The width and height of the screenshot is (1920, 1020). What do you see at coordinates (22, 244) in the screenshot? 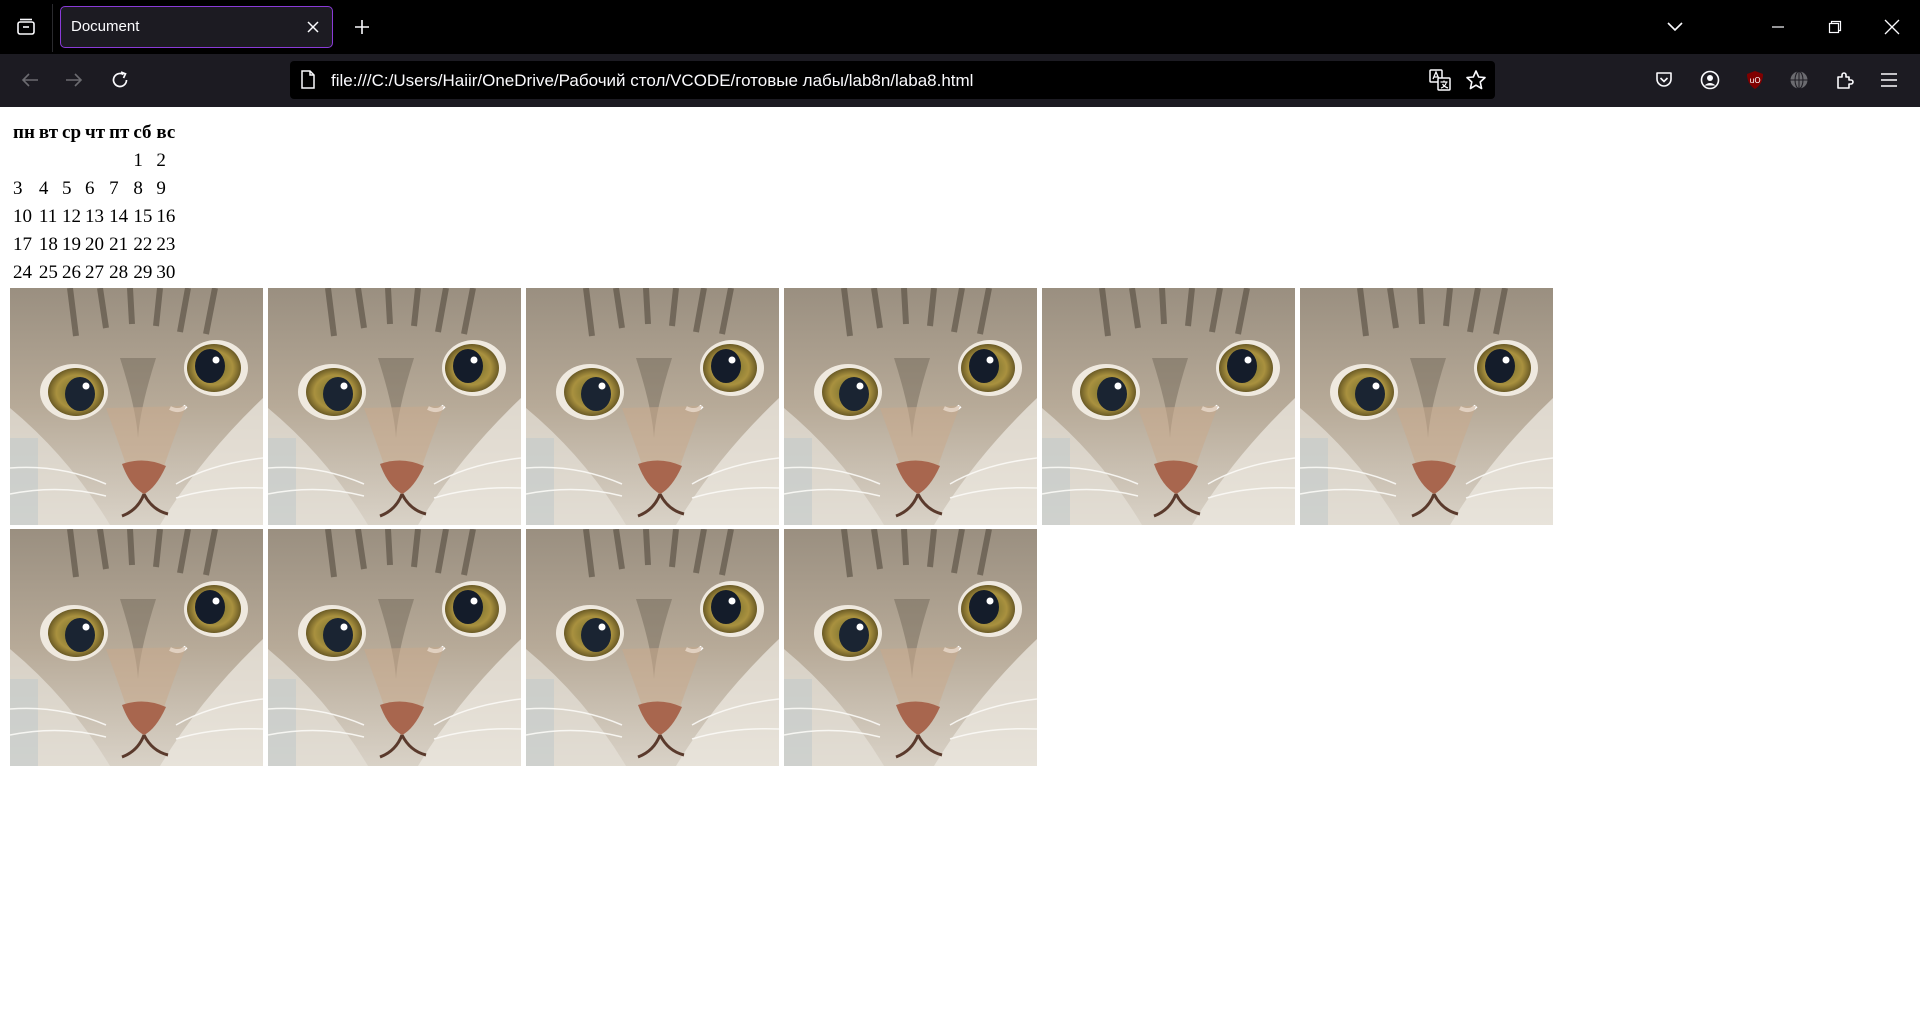
I see `calendar-day: 17` at bounding box center [22, 244].